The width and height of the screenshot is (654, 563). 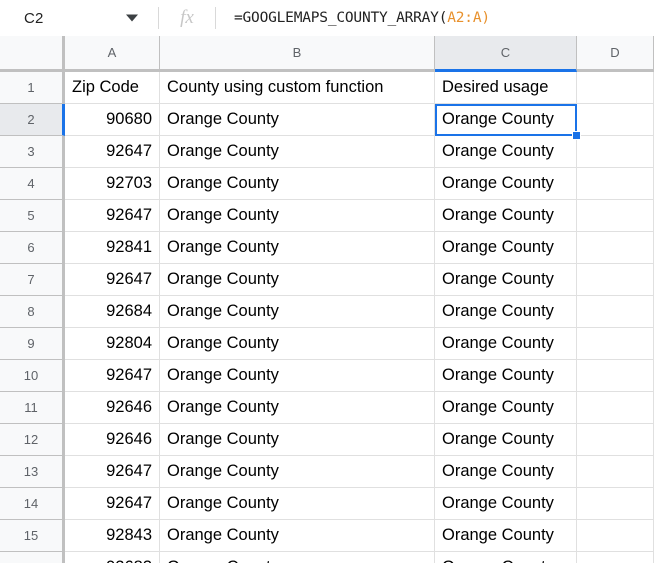 What do you see at coordinates (34, 18) in the screenshot?
I see `name-box-value: C2` at bounding box center [34, 18].